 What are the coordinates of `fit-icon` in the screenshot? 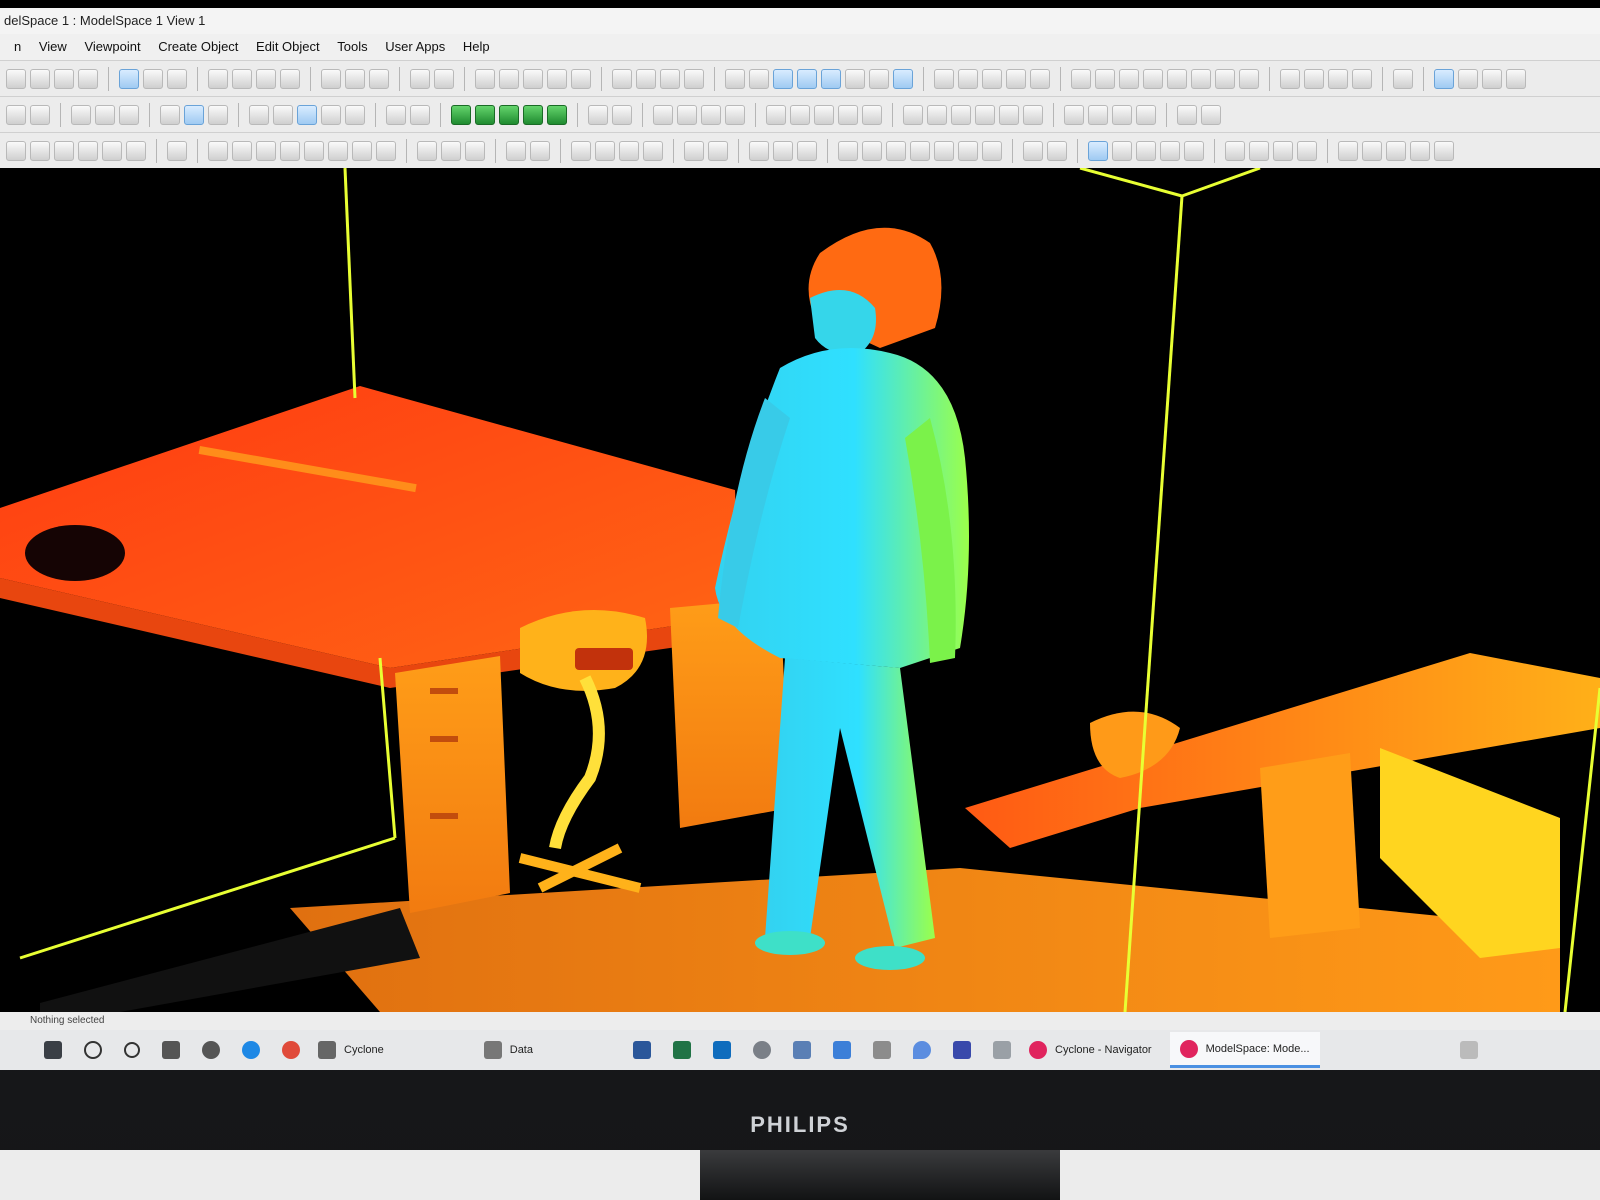 It's located at (944, 78).